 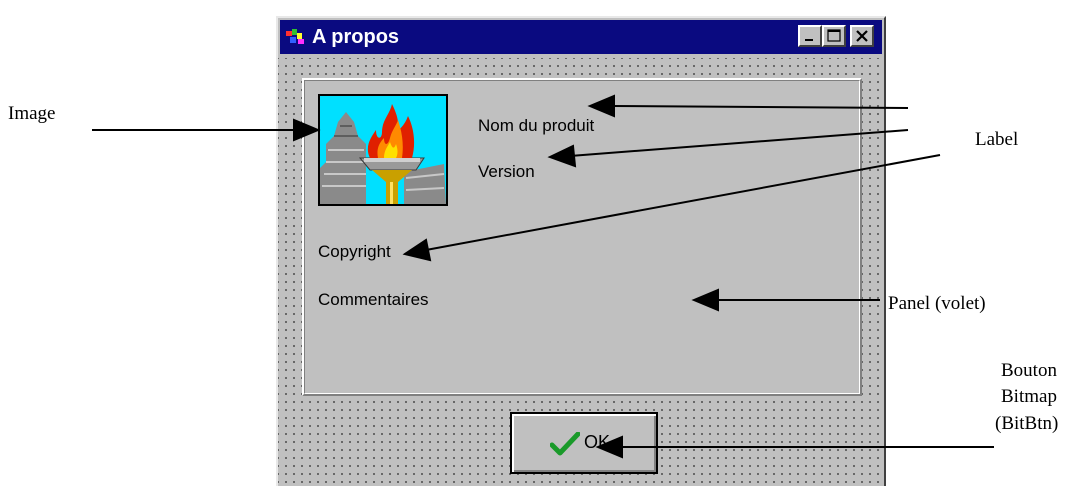 I want to click on arrow-version, so click(x=739, y=143).